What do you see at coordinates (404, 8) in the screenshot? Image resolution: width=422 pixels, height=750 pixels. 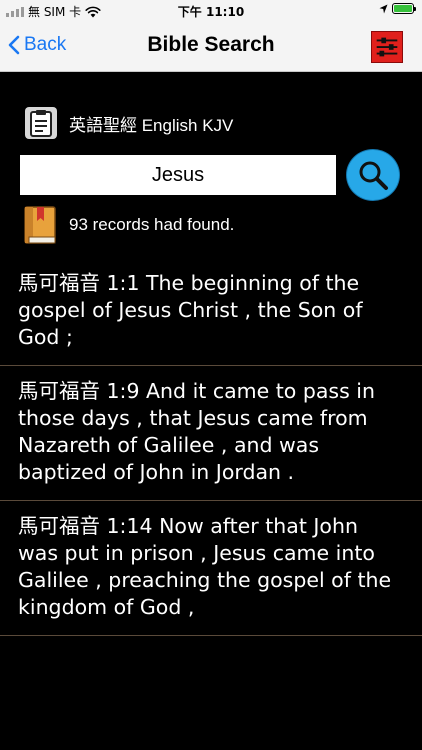 I see `battery-icon` at bounding box center [404, 8].